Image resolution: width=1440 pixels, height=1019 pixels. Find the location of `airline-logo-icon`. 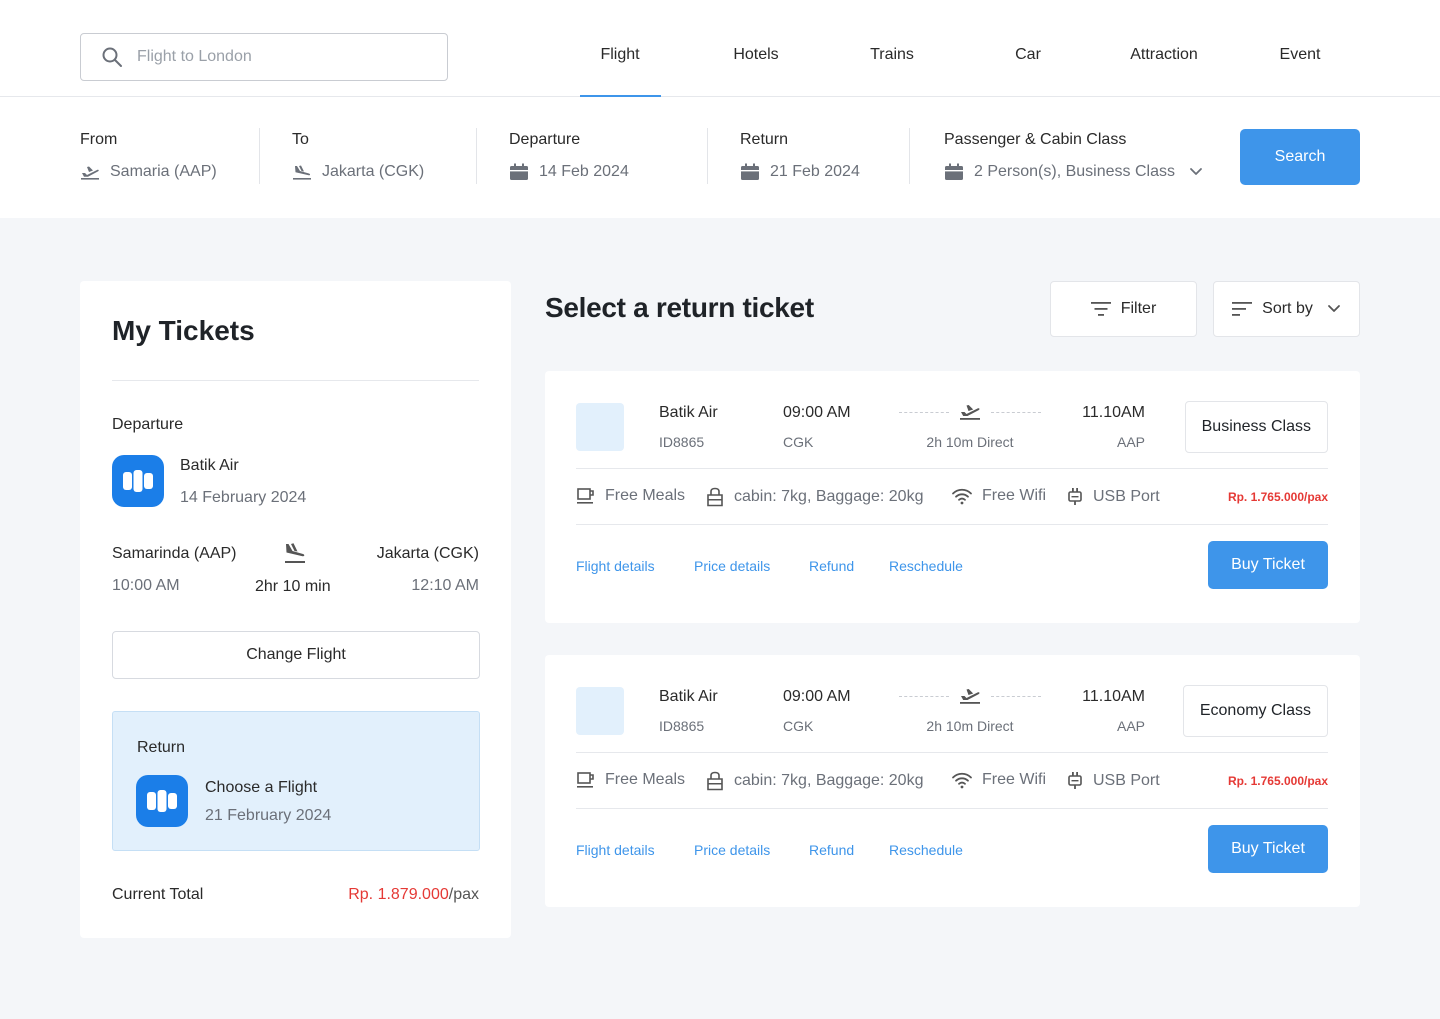

airline-logo-icon is located at coordinates (162, 801).